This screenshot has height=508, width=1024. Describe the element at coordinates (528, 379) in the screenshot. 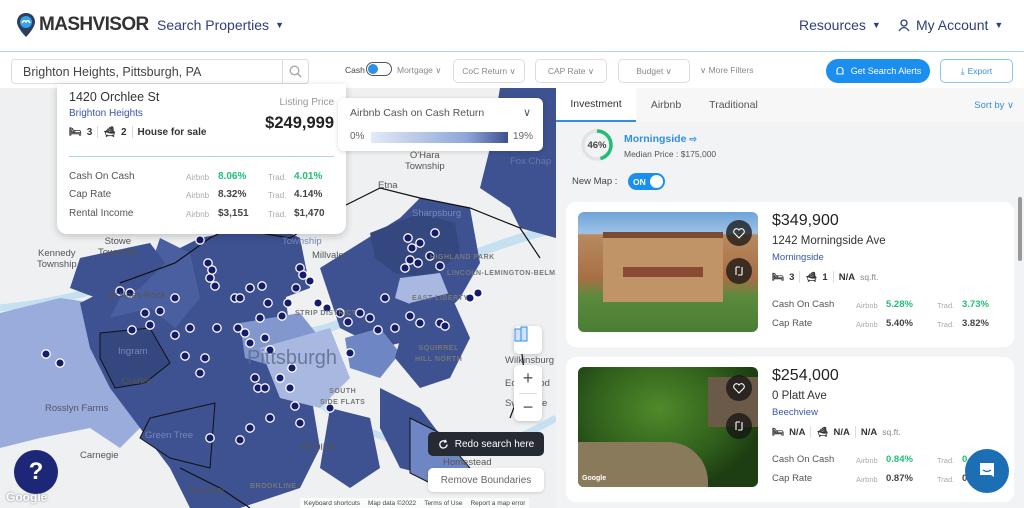

I see `zoom-in-button: +` at that location.